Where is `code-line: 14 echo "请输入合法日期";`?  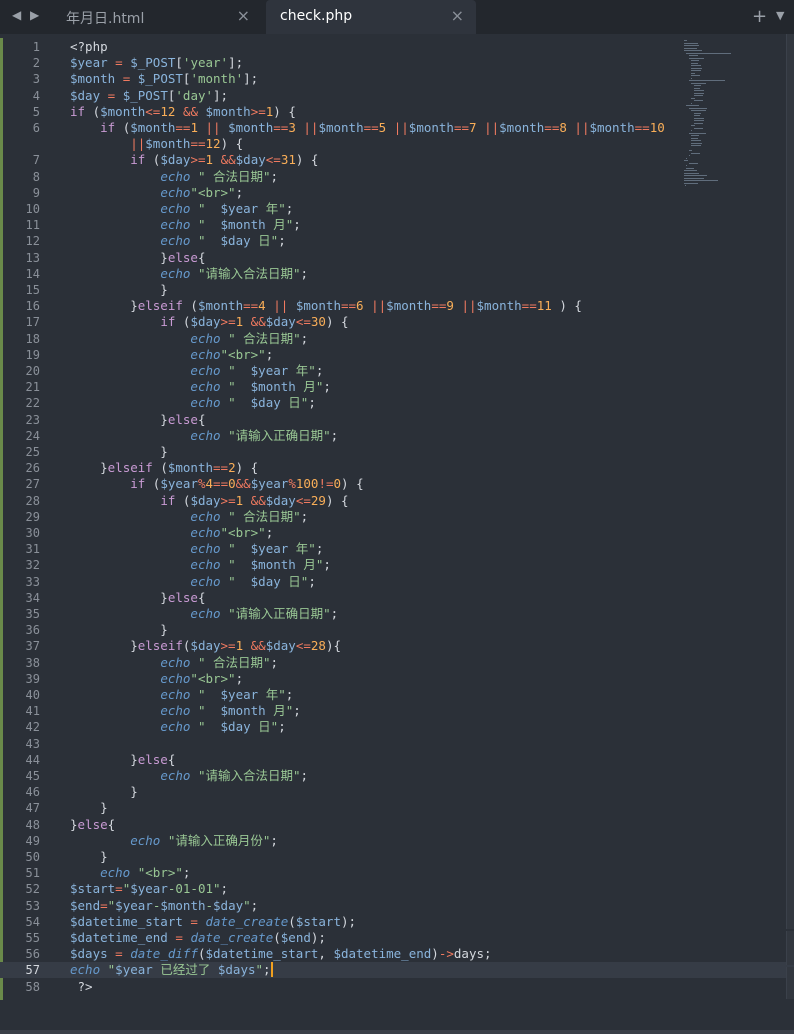 code-line: 14 echo "请输入合法日期"; is located at coordinates (397, 274).